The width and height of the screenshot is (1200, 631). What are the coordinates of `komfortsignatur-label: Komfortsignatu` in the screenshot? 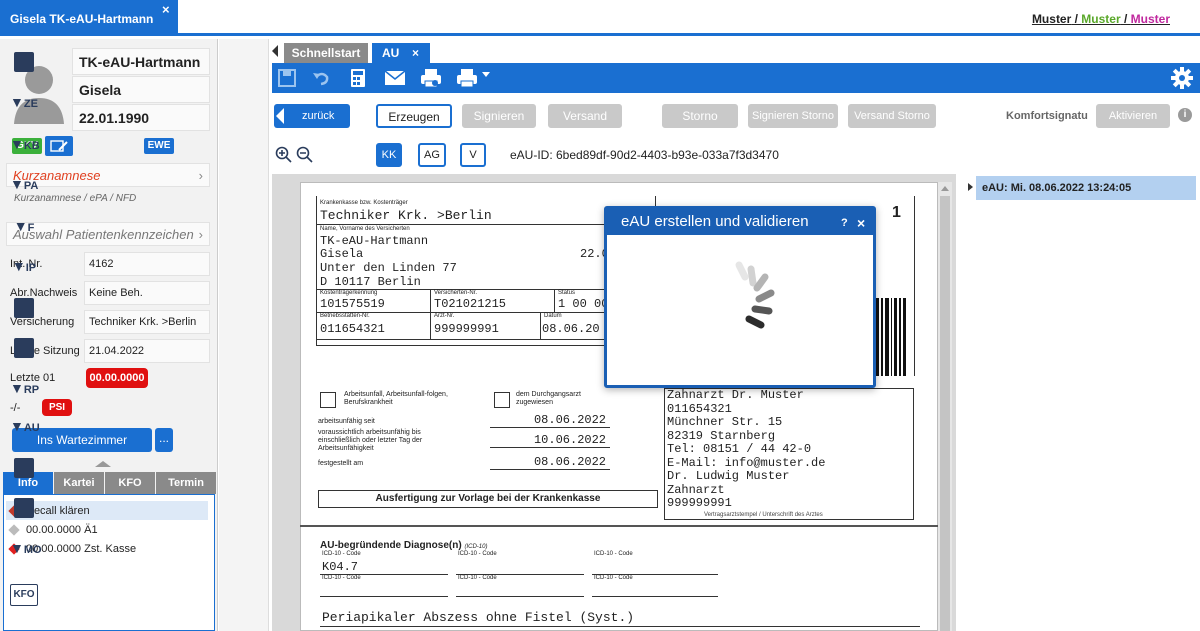 It's located at (1047, 116).